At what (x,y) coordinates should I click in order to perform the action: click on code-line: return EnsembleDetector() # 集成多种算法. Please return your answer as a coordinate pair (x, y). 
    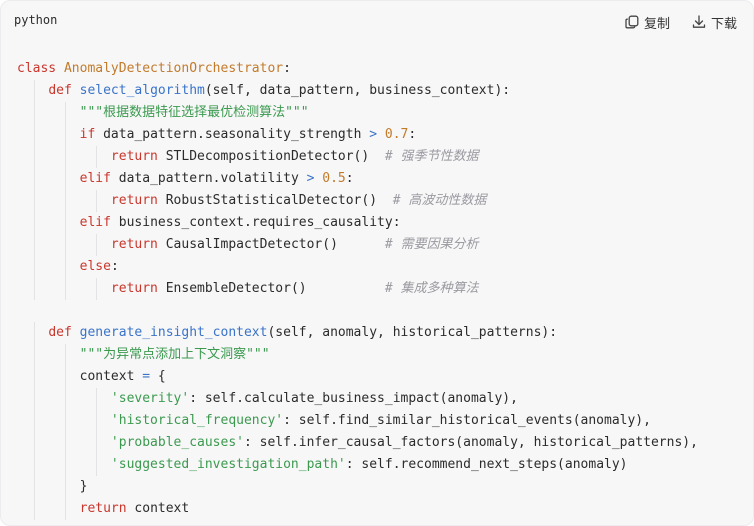
    Looking at the image, I should click on (385, 289).